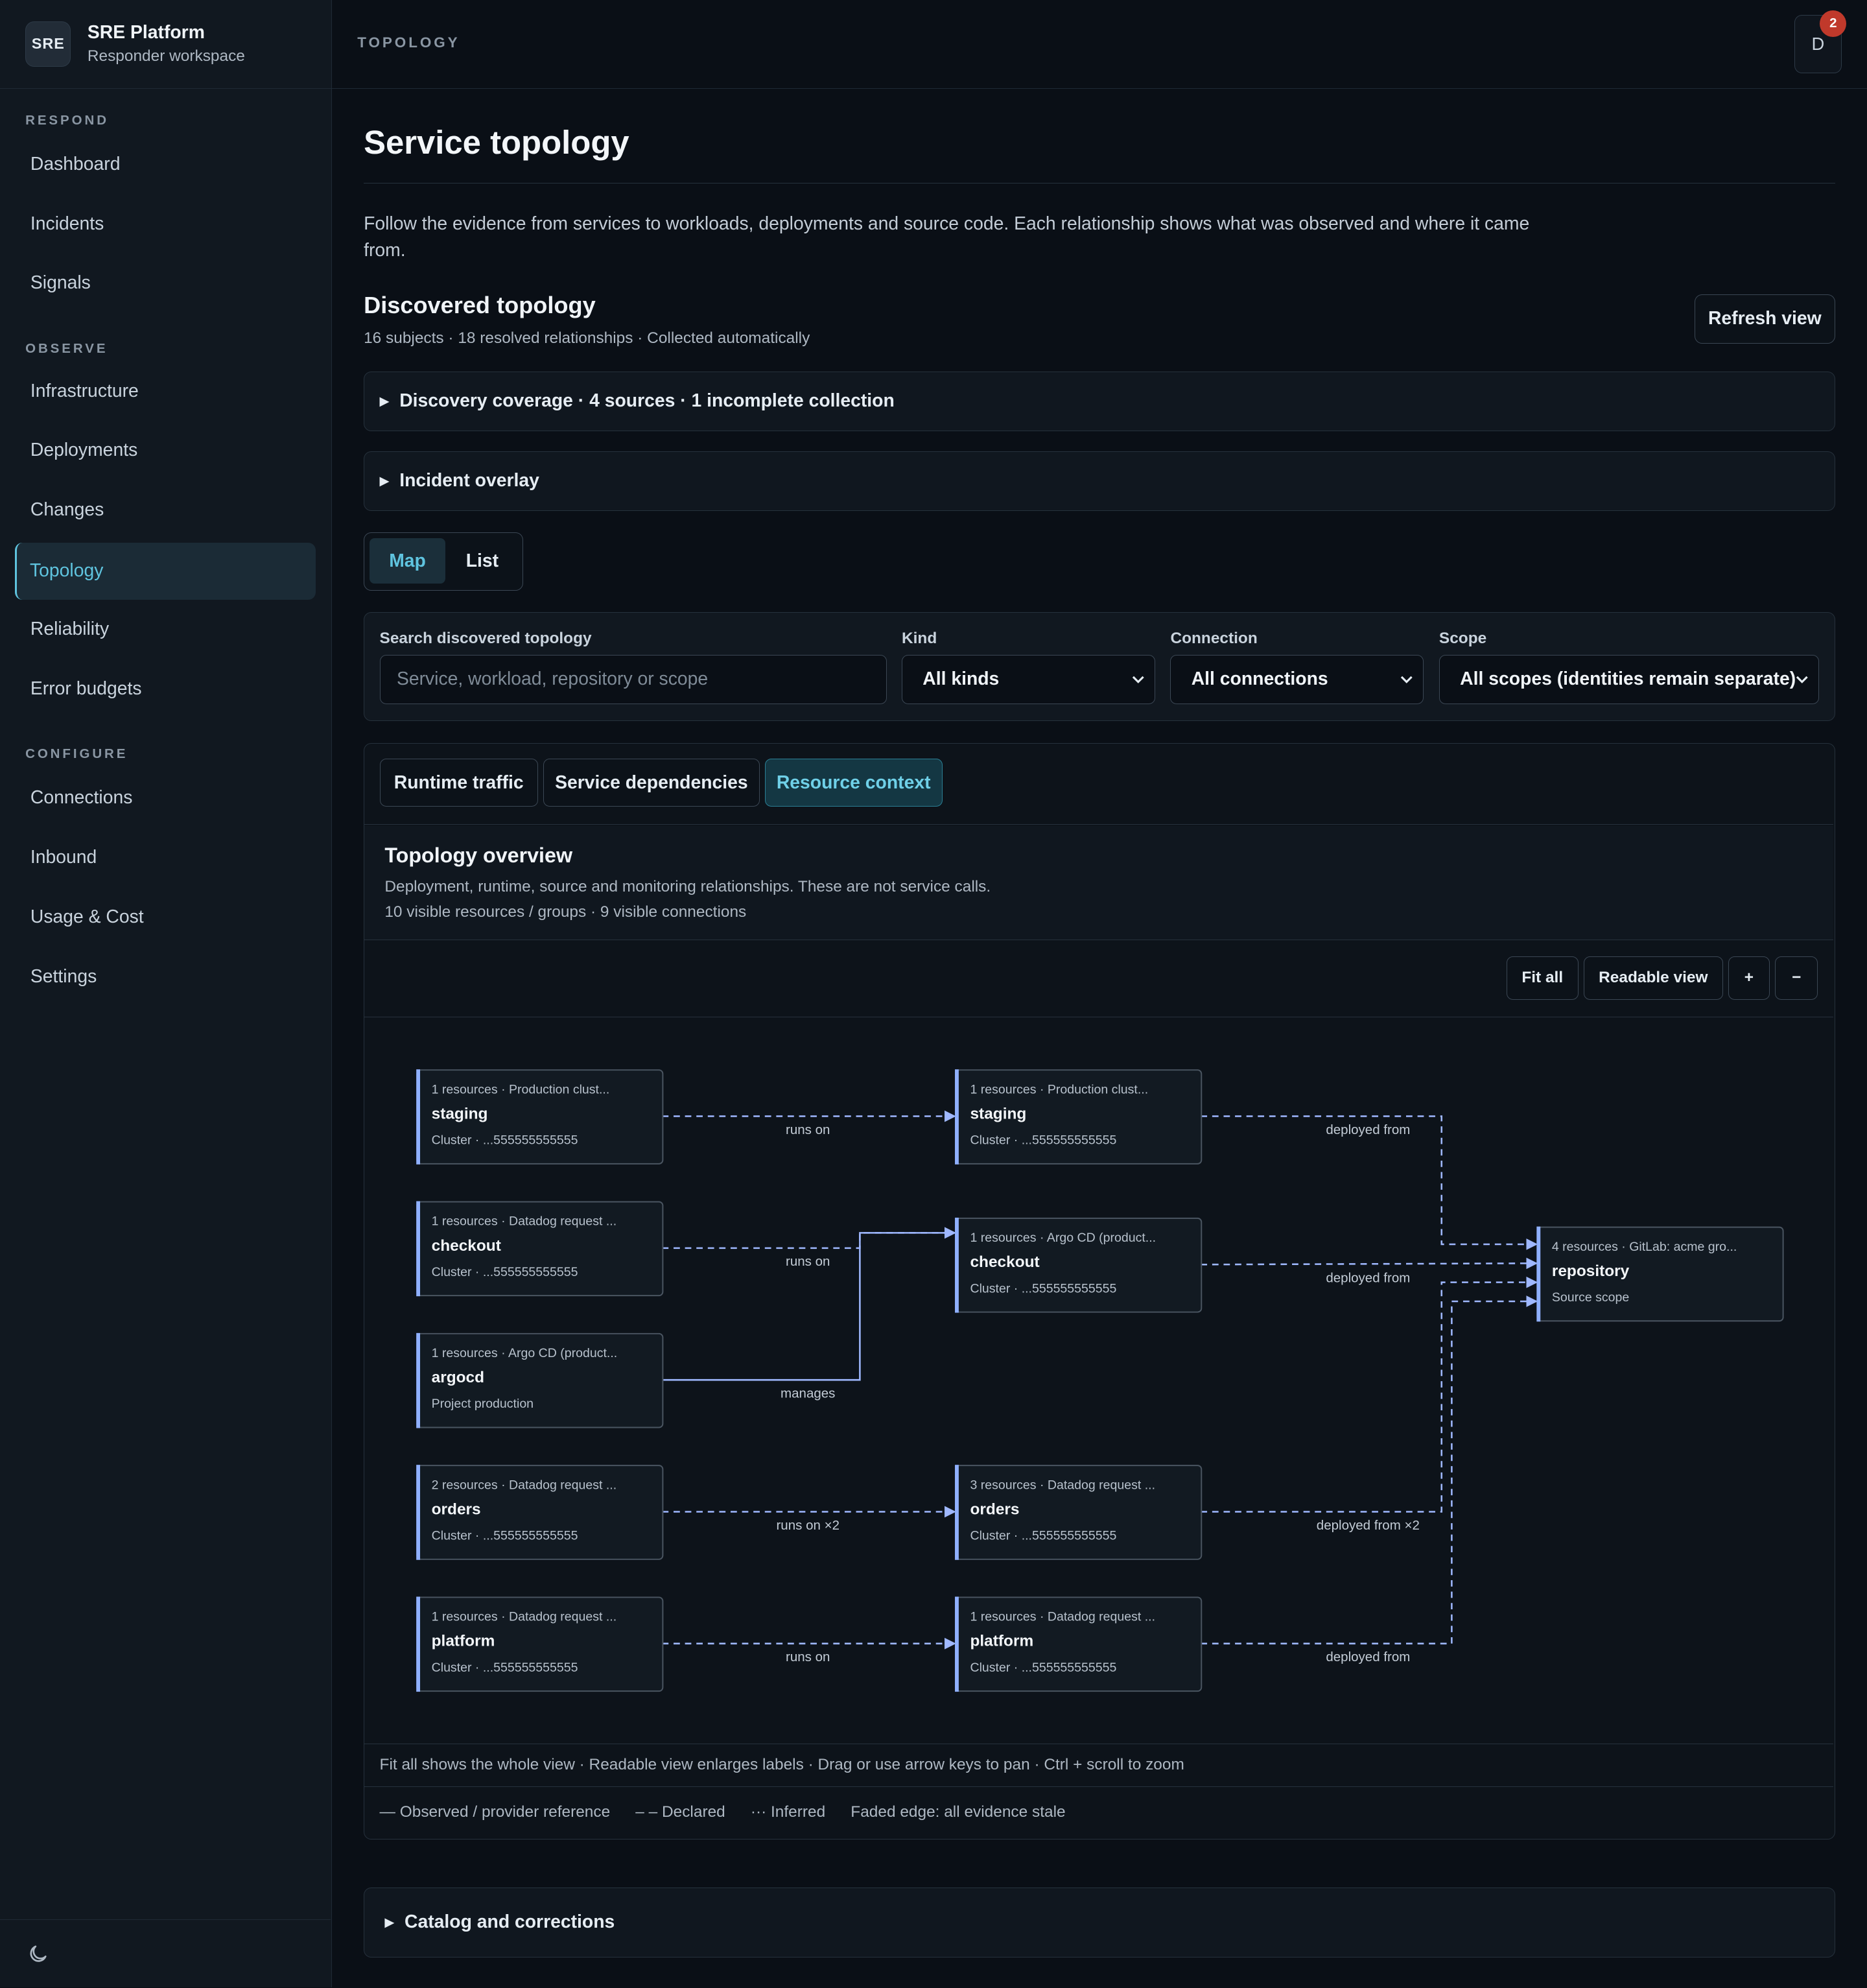 The height and width of the screenshot is (1988, 1867). What do you see at coordinates (957, 1512) in the screenshot?
I see `node-accent-bar` at bounding box center [957, 1512].